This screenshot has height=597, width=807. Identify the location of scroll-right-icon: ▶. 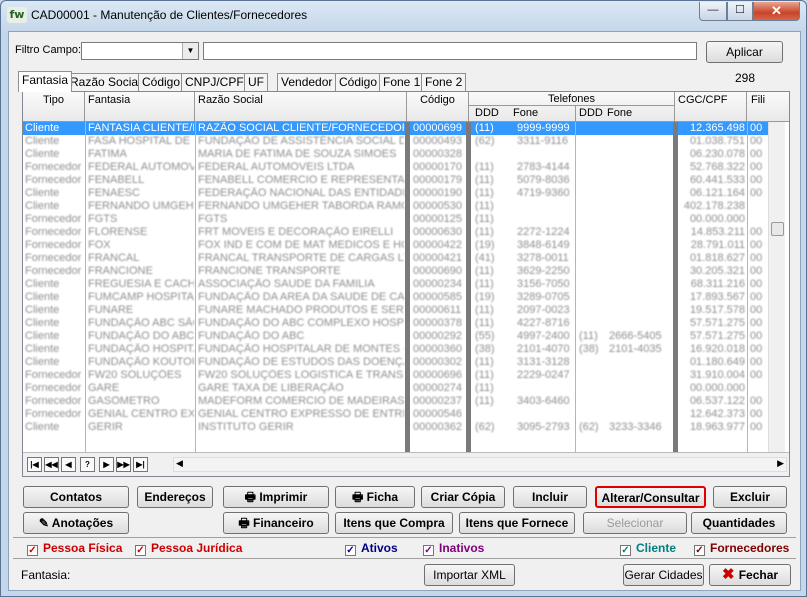
(780, 463).